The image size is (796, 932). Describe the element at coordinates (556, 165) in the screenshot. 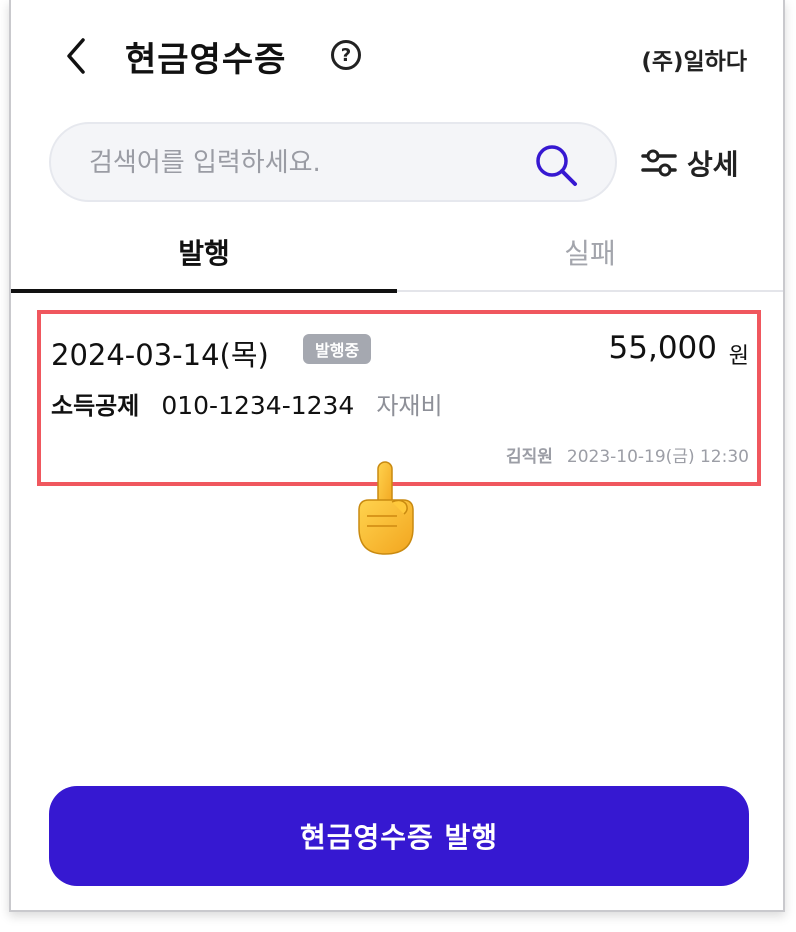

I see `search-icon` at that location.